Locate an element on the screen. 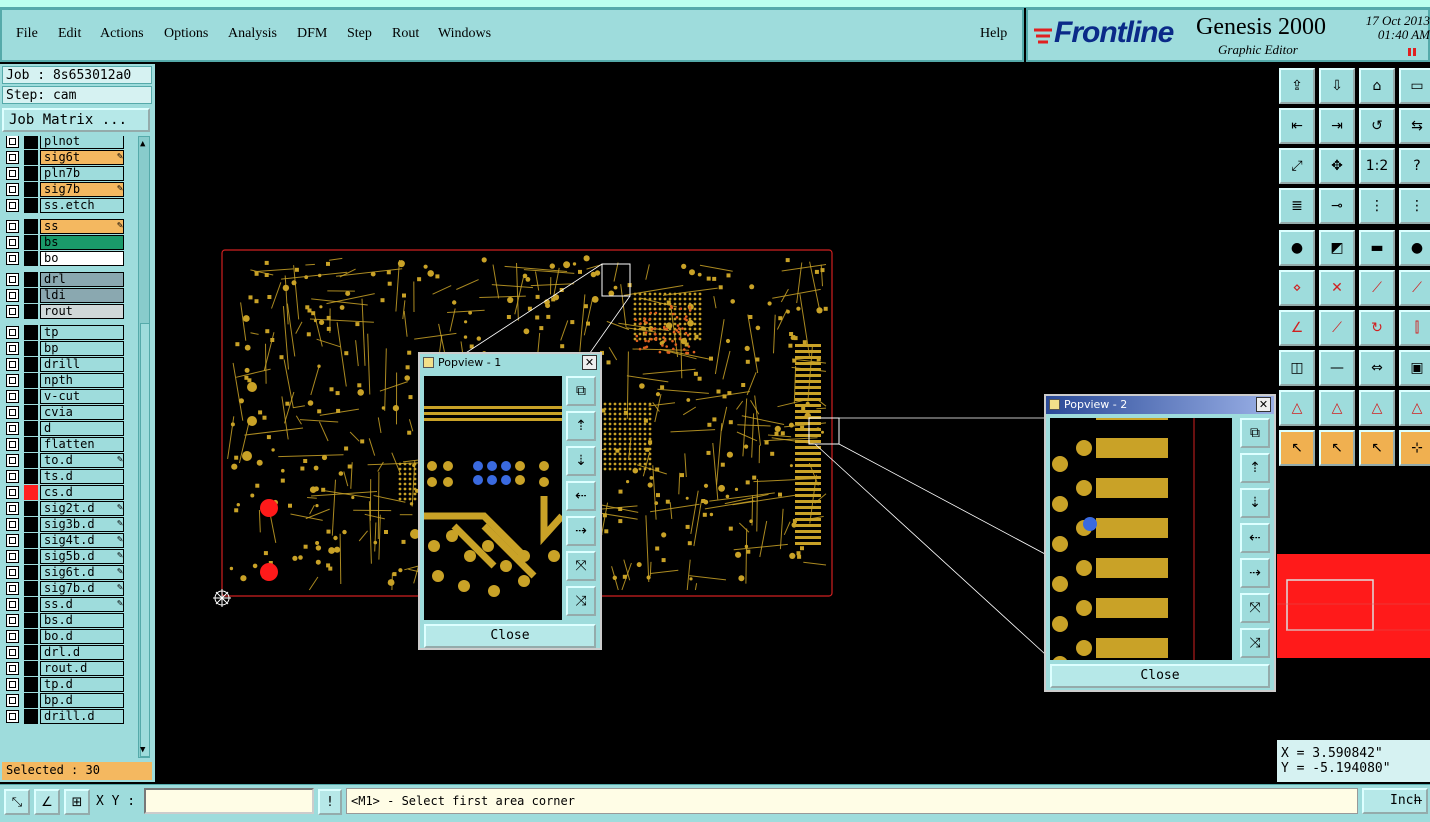 The image size is (1430, 822). popview-tool-icon: ⇢ is located at coordinates (1255, 573).